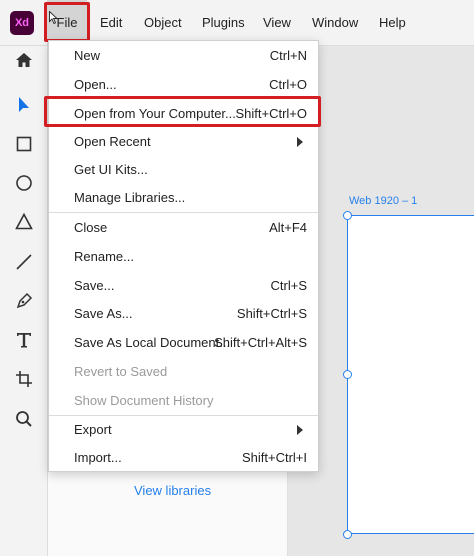 This screenshot has height=556, width=474. What do you see at coordinates (392, 23) in the screenshot?
I see `menu-help: Help` at bounding box center [392, 23].